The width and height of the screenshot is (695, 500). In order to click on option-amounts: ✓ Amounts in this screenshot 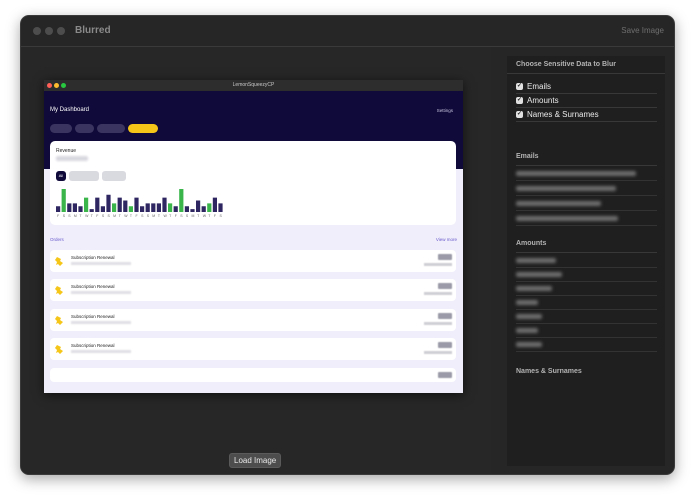, I will do `click(537, 100)`.